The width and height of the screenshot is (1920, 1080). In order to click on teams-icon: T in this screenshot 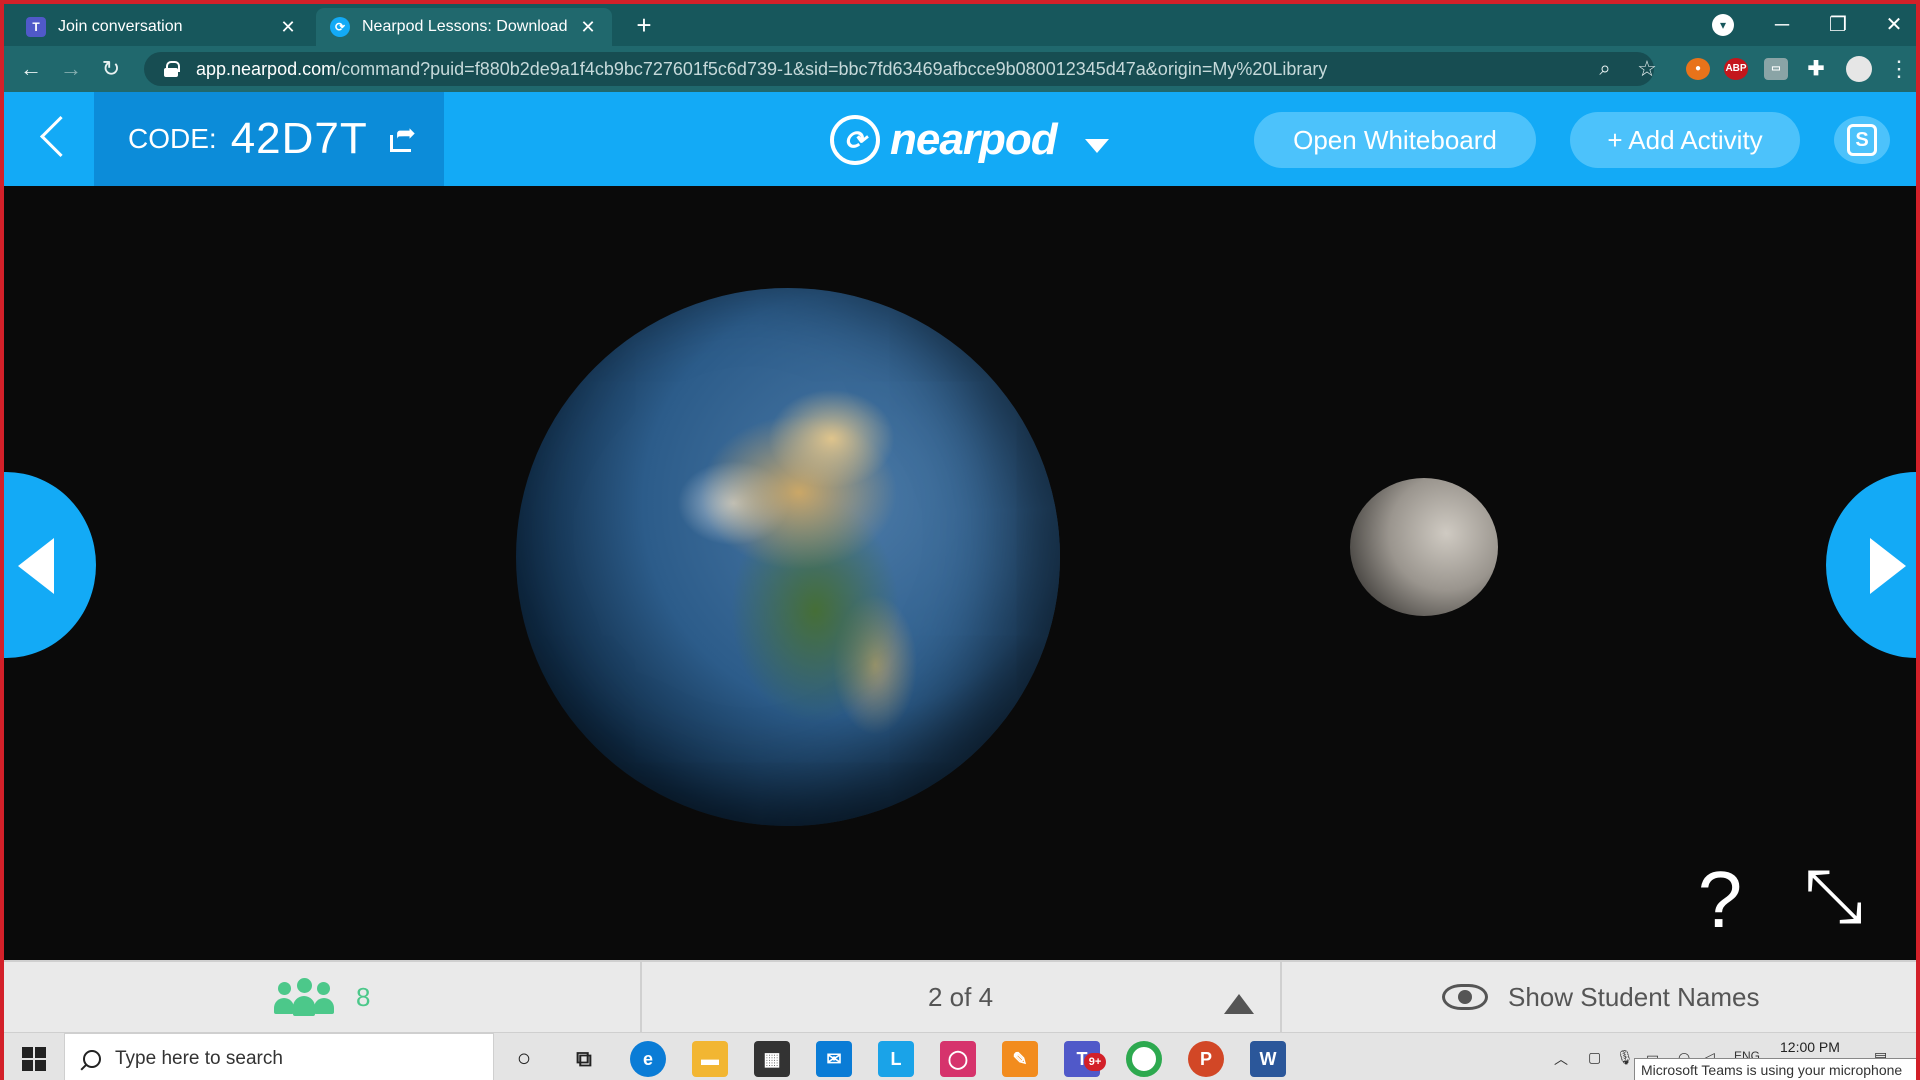, I will do `click(36, 27)`.